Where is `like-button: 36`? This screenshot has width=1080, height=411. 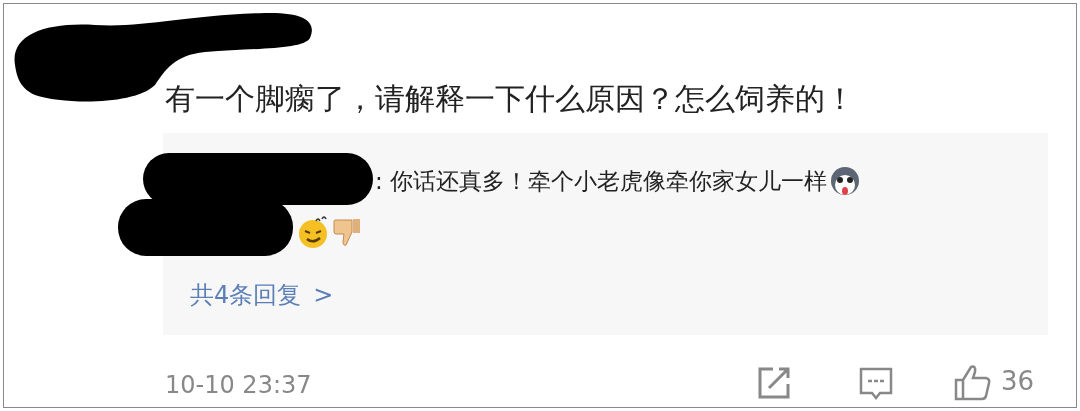
like-button: 36 is located at coordinates (994, 381).